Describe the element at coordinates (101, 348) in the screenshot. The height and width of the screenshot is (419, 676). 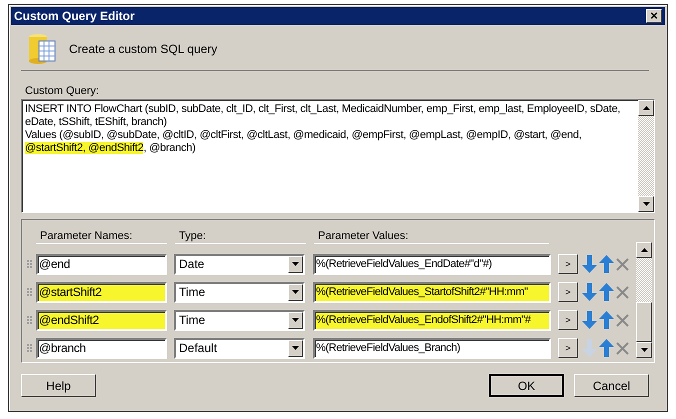
I see `parameter-name-field: @branch` at that location.